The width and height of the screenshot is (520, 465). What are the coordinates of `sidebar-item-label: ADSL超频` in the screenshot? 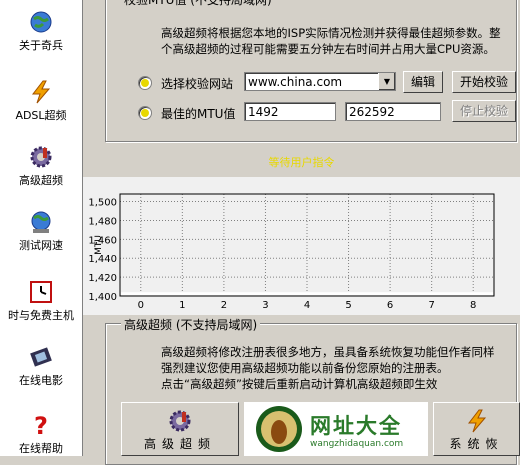 It's located at (41, 115).